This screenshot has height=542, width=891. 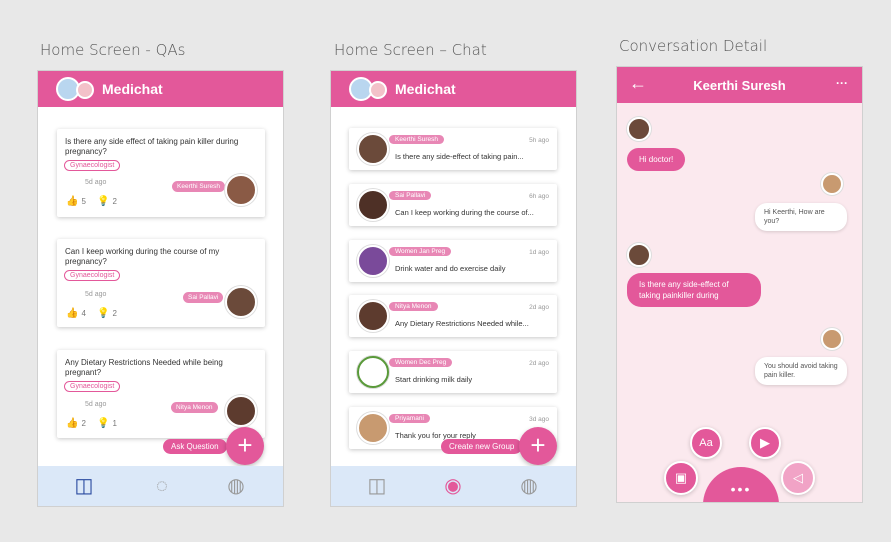 I want to click on create-group-button: +, so click(x=538, y=446).